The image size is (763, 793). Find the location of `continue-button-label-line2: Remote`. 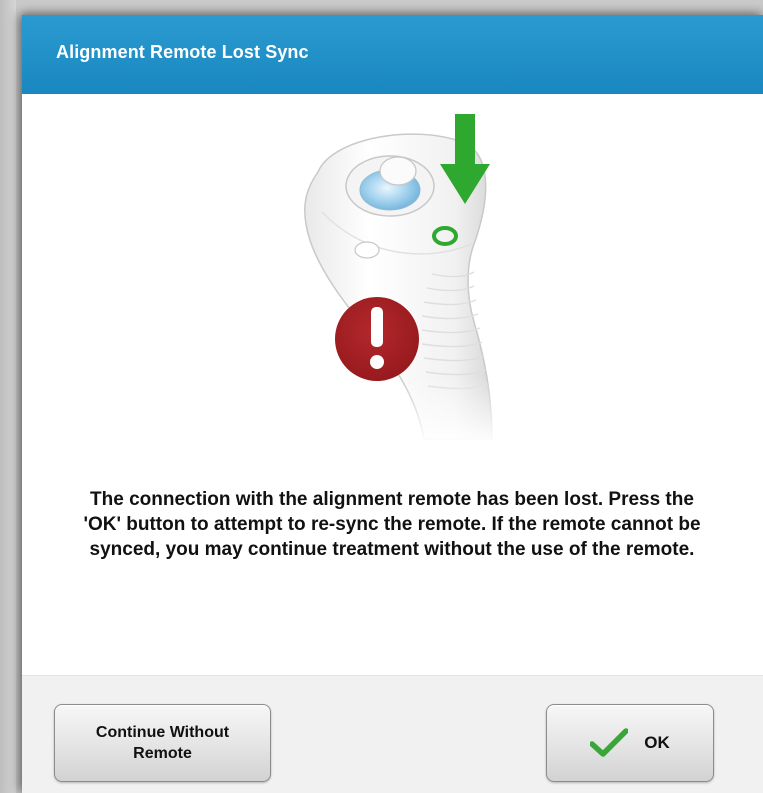

continue-button-label-line2: Remote is located at coordinates (162, 753).